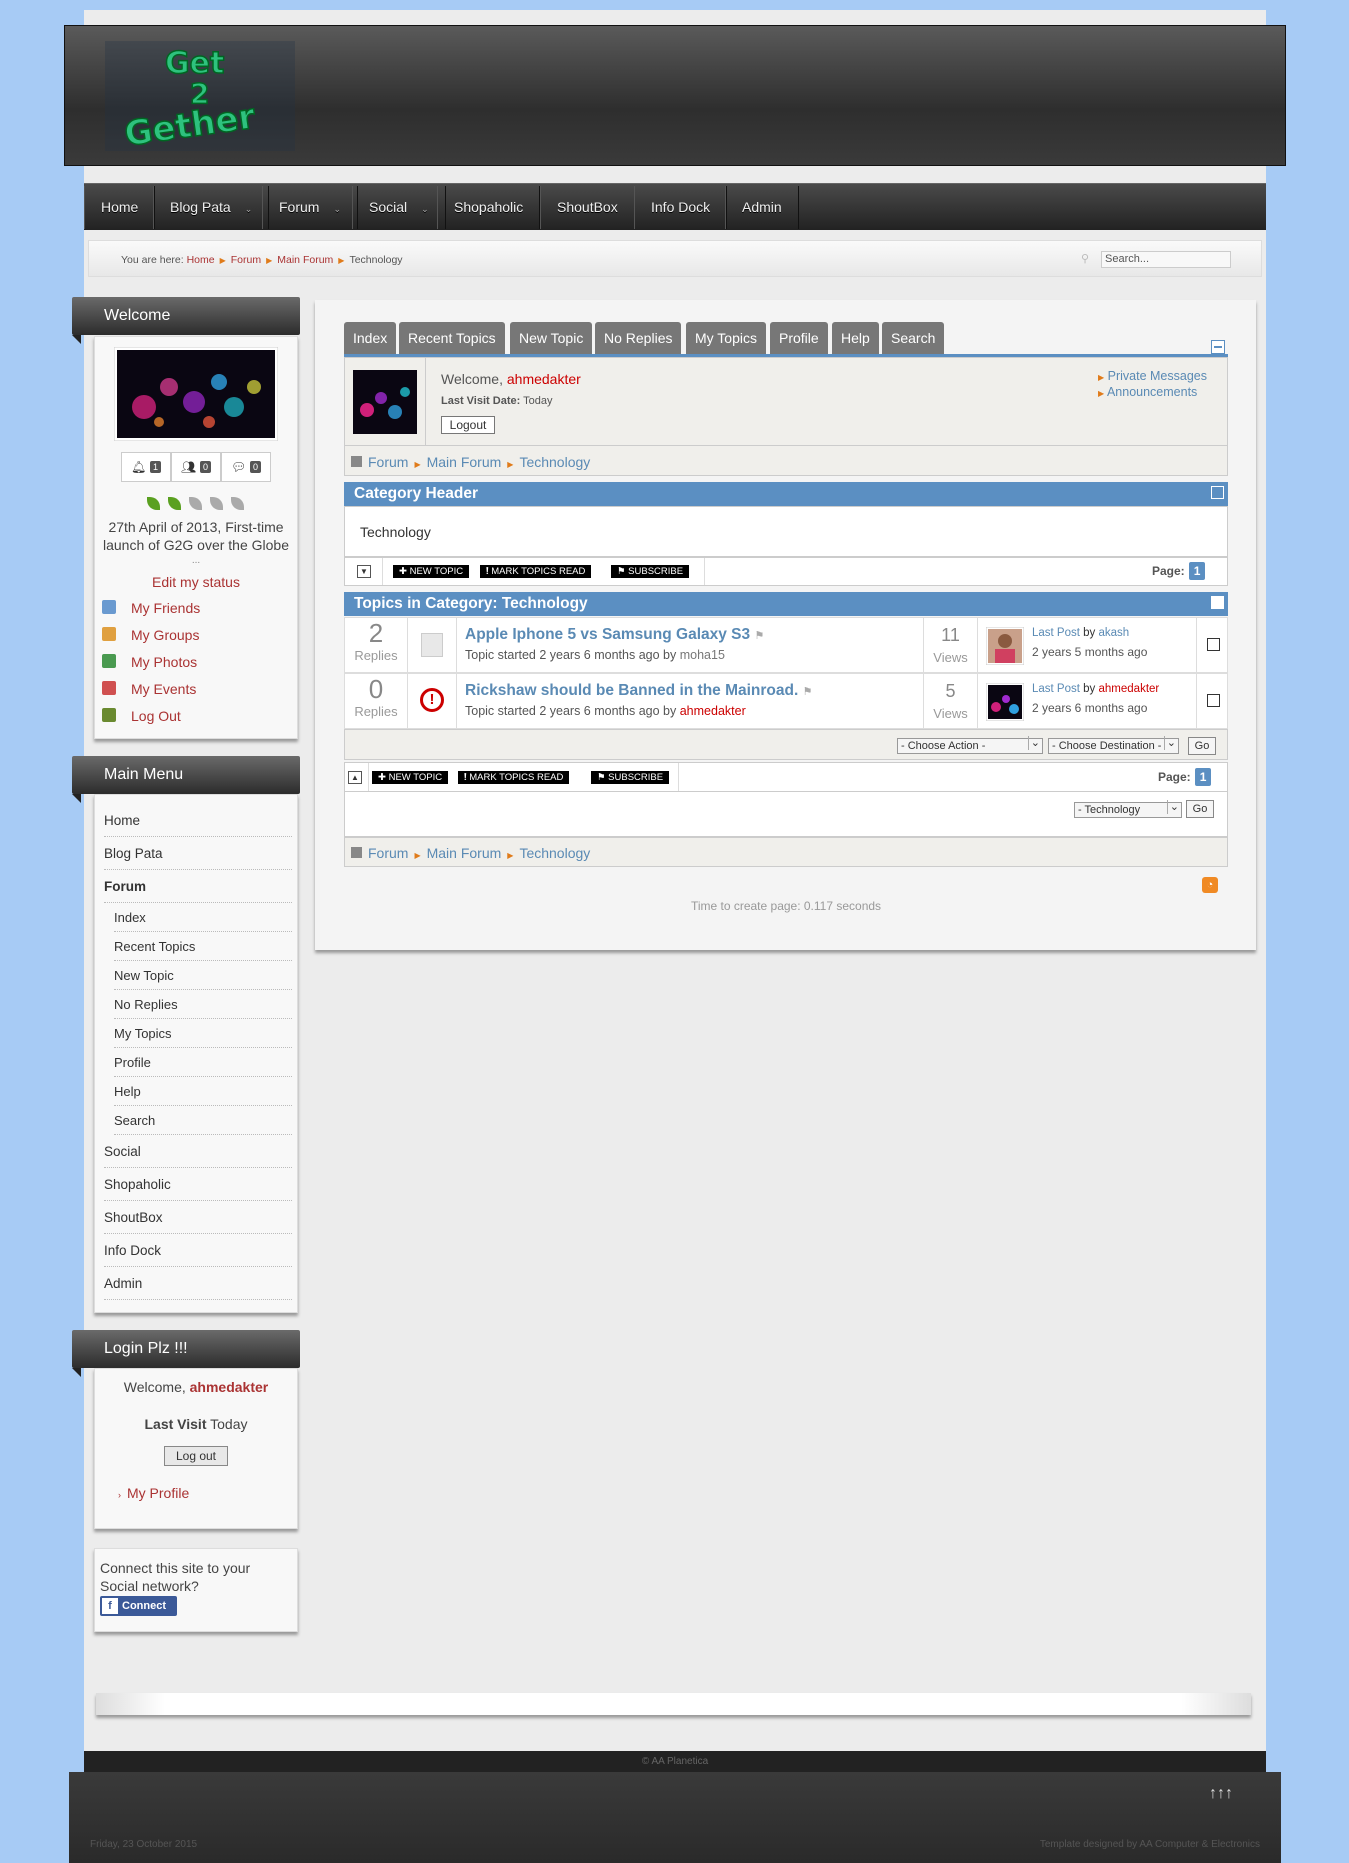 Image resolution: width=1349 pixels, height=1863 pixels. What do you see at coordinates (246, 260) in the screenshot?
I see `breadcrumb-forum: Forum` at bounding box center [246, 260].